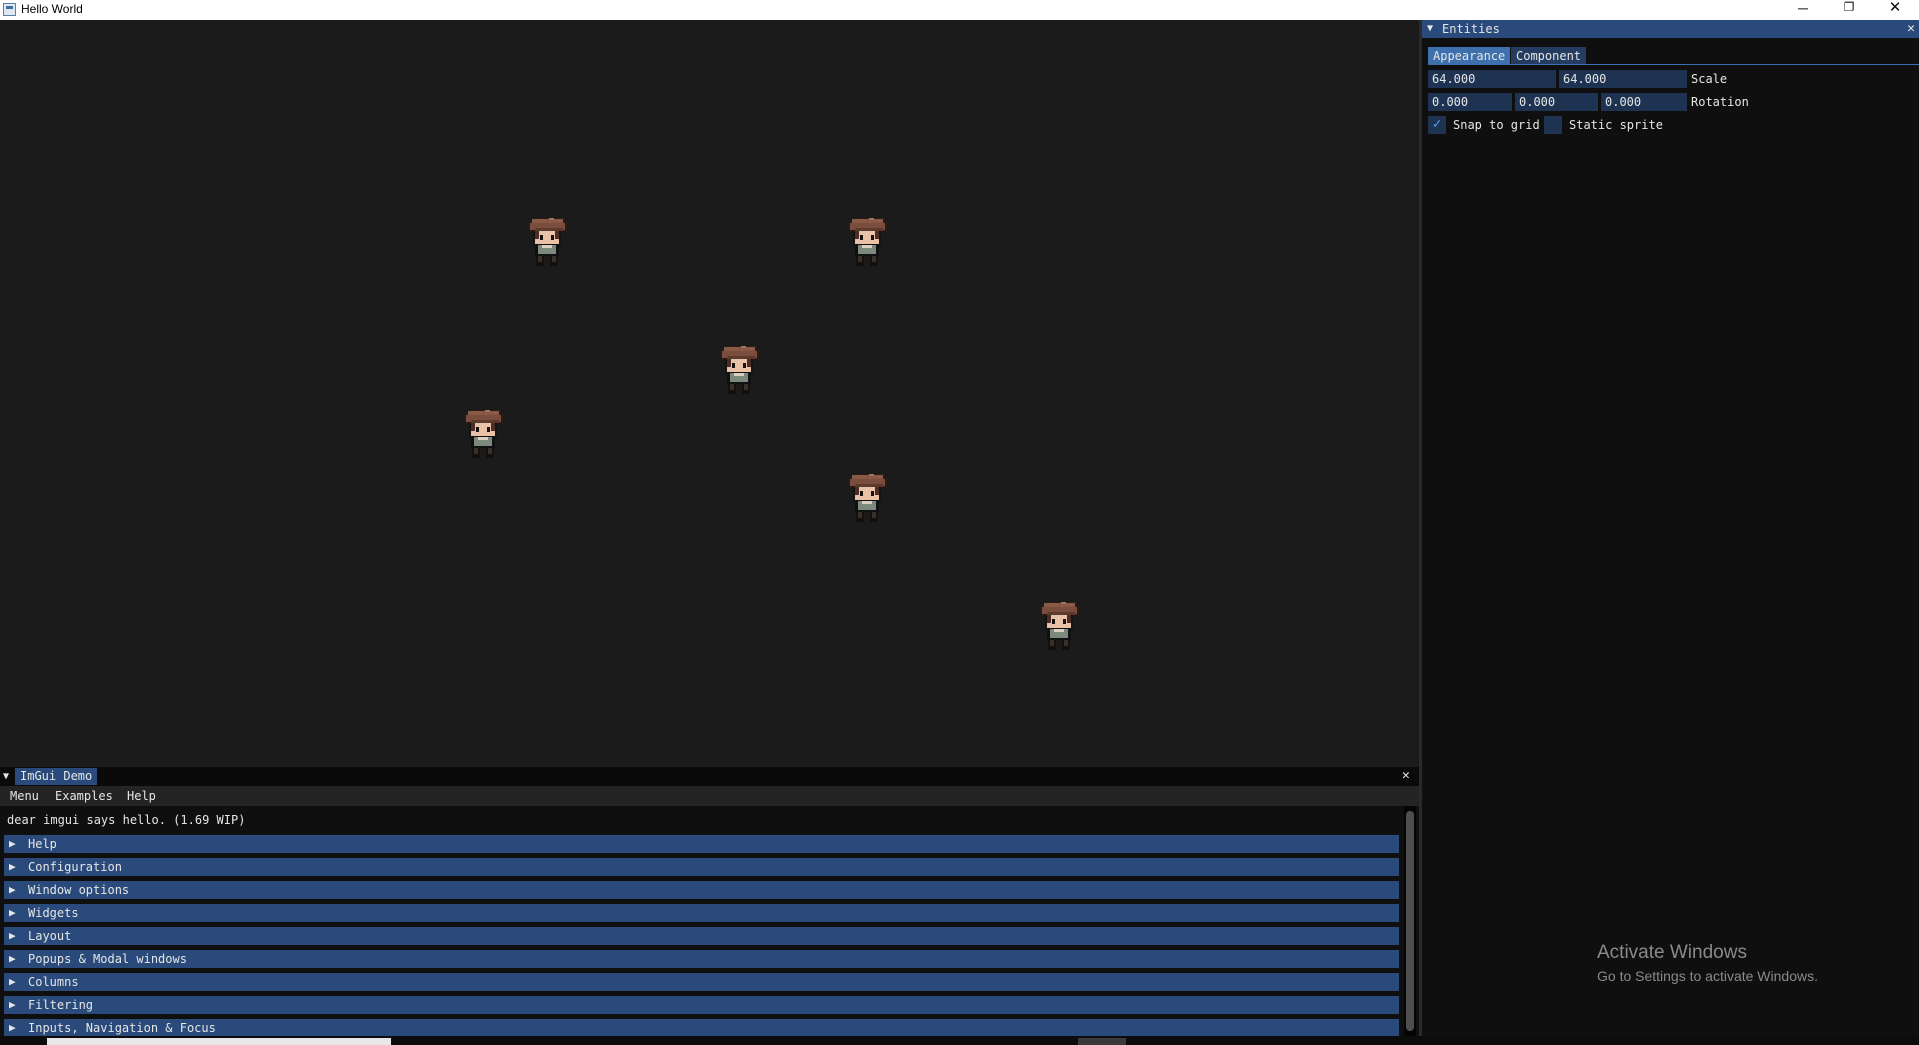  I want to click on snap-to-grid-checkbox: ✓, so click(1437, 125).